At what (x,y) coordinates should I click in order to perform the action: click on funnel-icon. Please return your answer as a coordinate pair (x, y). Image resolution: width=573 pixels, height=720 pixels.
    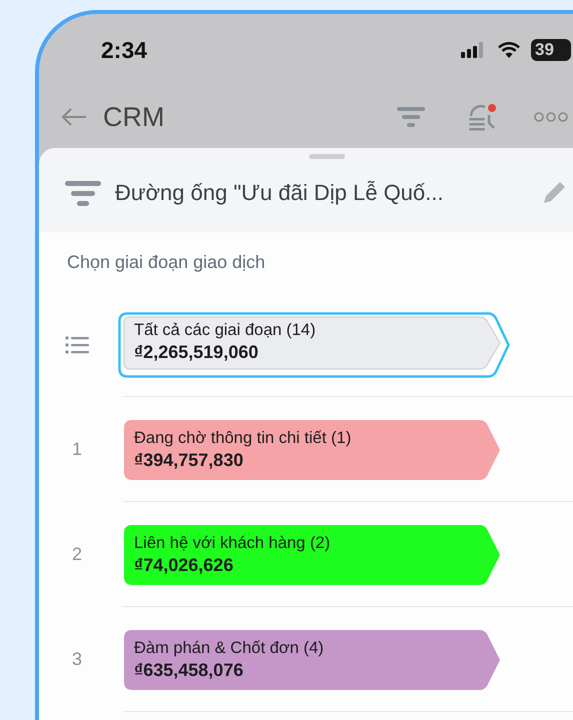
    Looking at the image, I should click on (83, 192).